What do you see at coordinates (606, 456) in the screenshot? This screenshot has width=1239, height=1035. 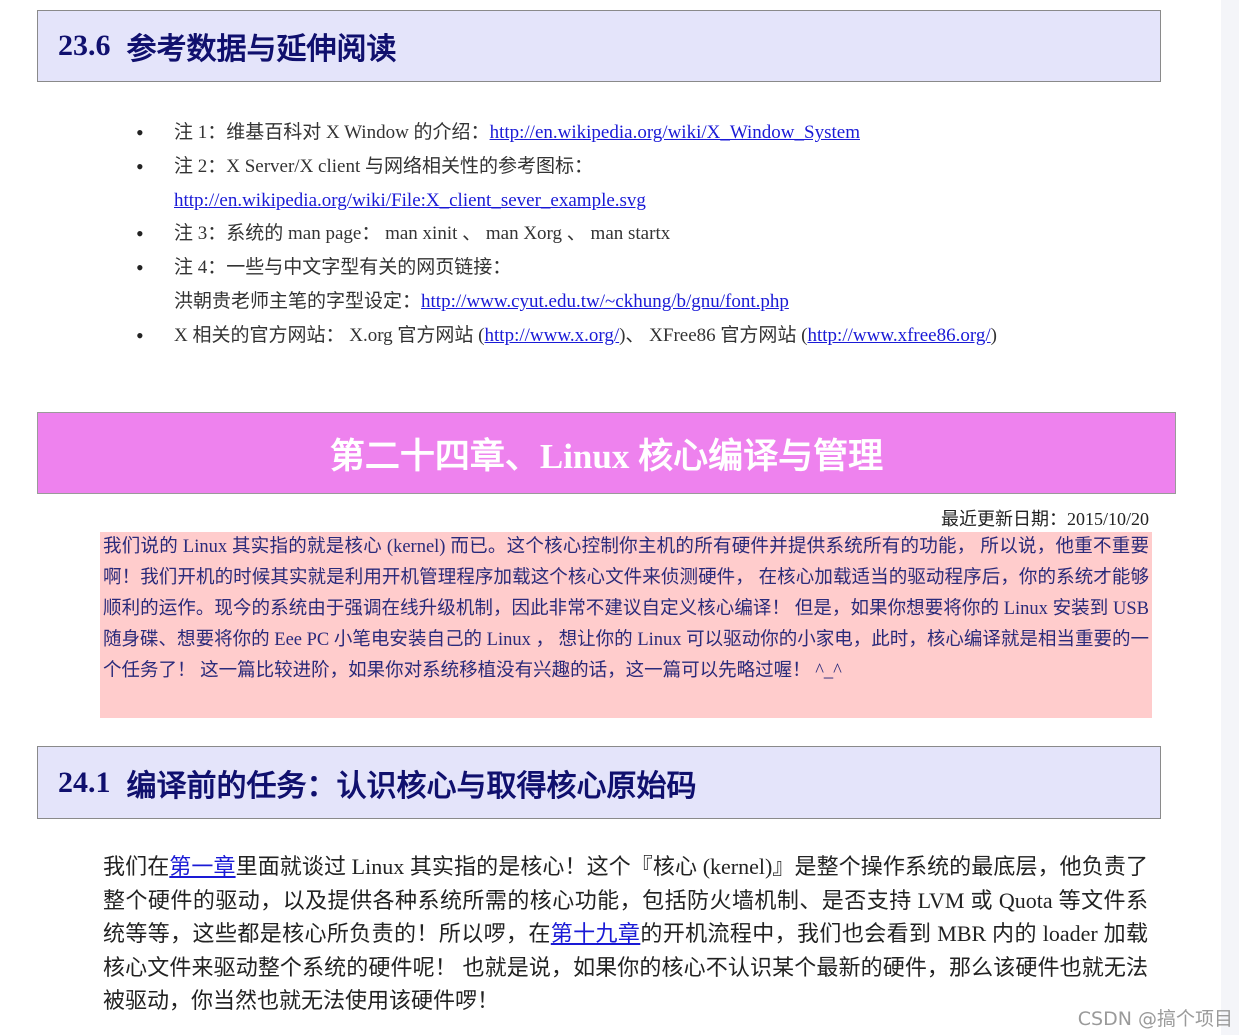 I see `chapter-title: 第二十四章、Linux 核心编译与管理` at bounding box center [606, 456].